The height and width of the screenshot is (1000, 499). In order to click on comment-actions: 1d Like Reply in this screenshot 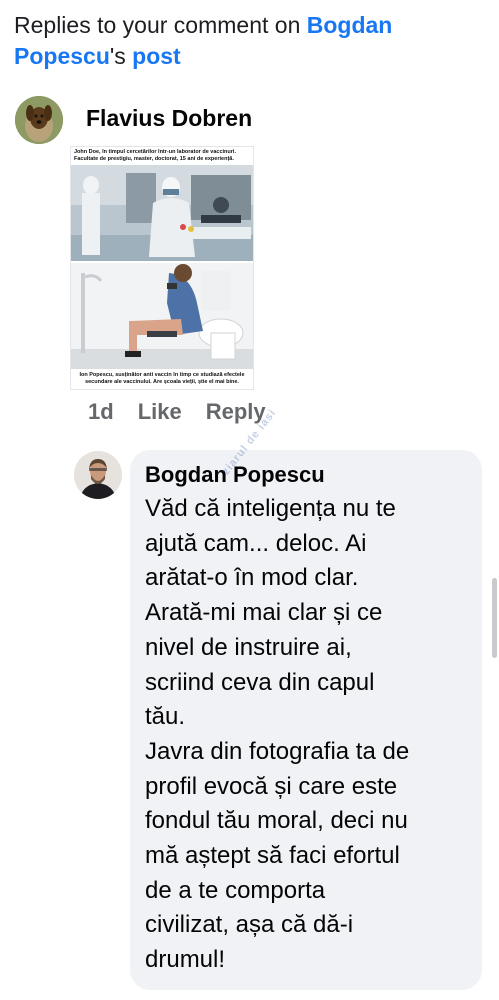, I will do `click(177, 412)`.